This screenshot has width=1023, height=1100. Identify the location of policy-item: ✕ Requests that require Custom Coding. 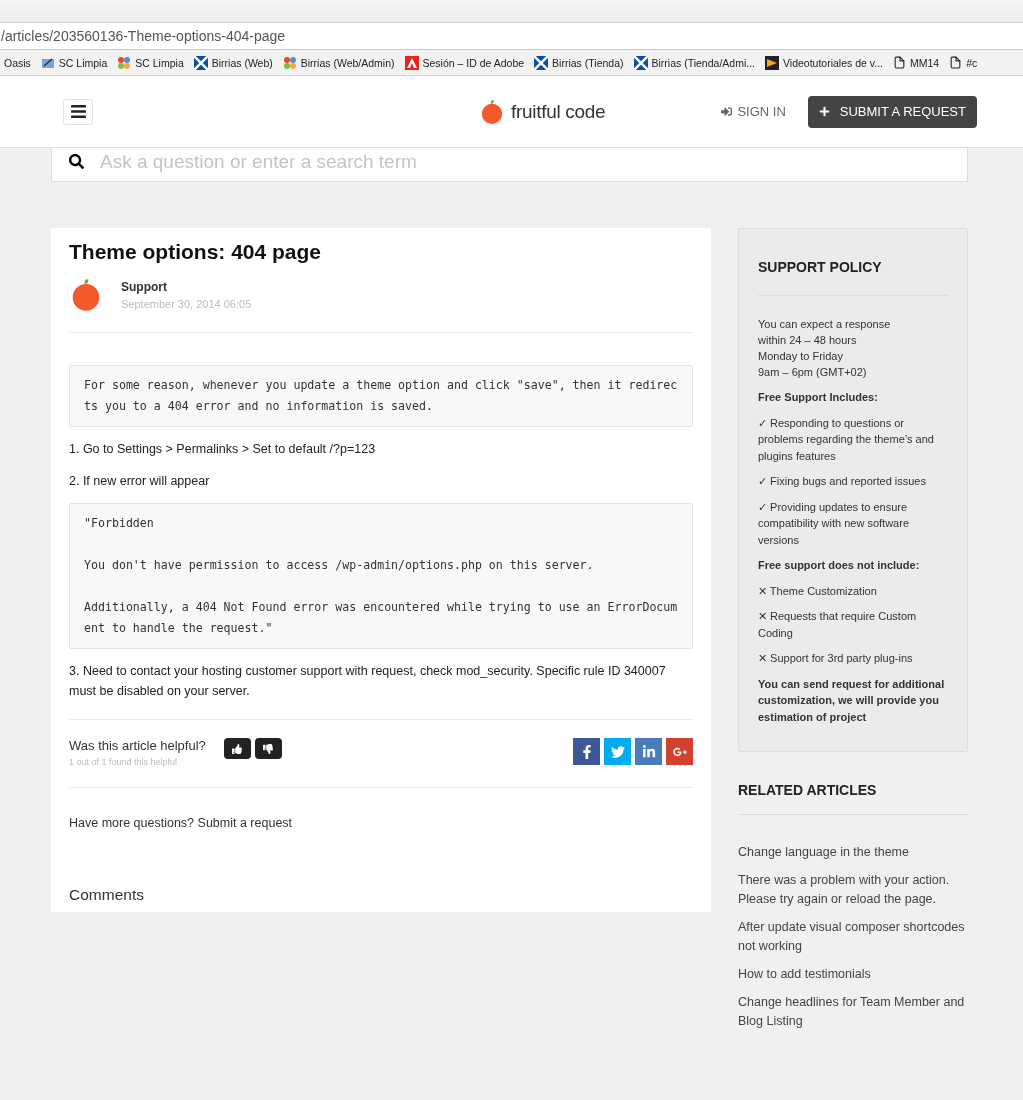
(838, 625).